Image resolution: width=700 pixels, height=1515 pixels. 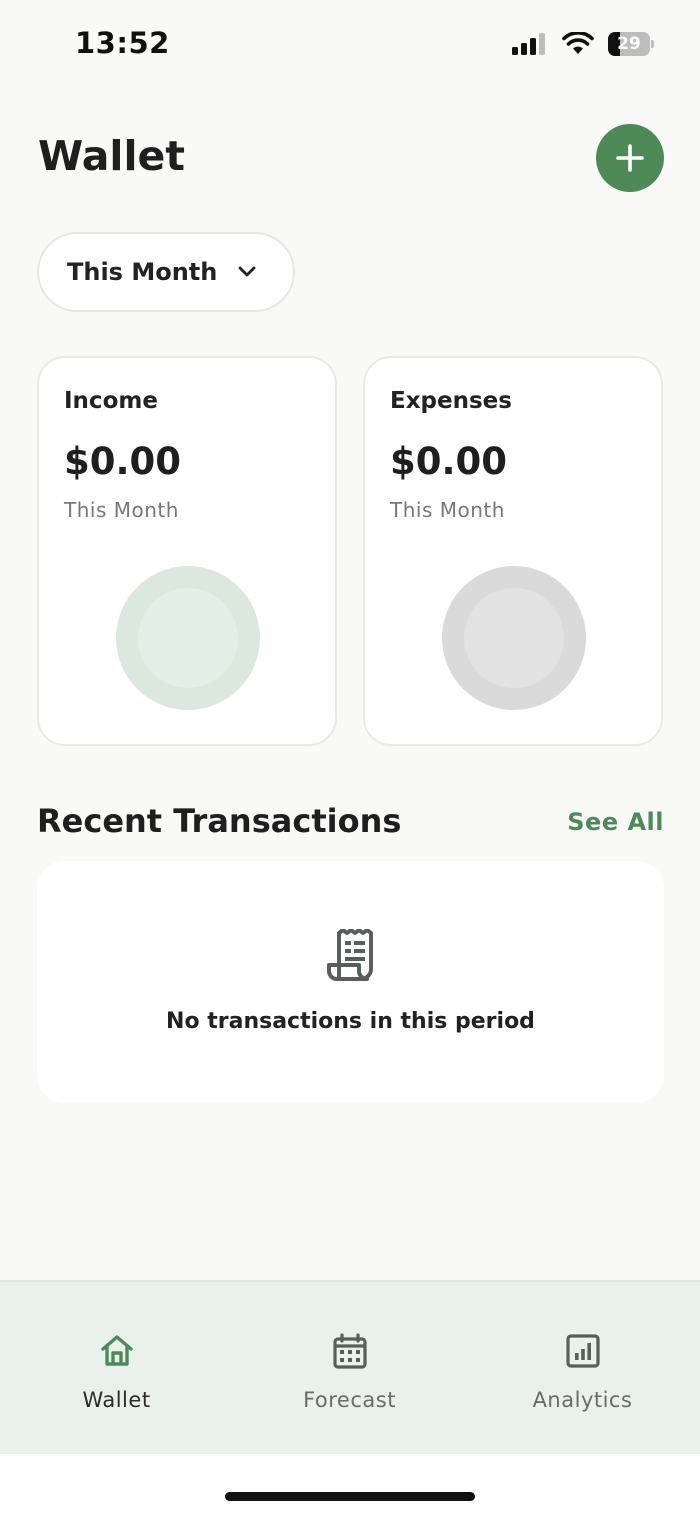 I want to click on battery-level: 29, so click(x=629, y=44).